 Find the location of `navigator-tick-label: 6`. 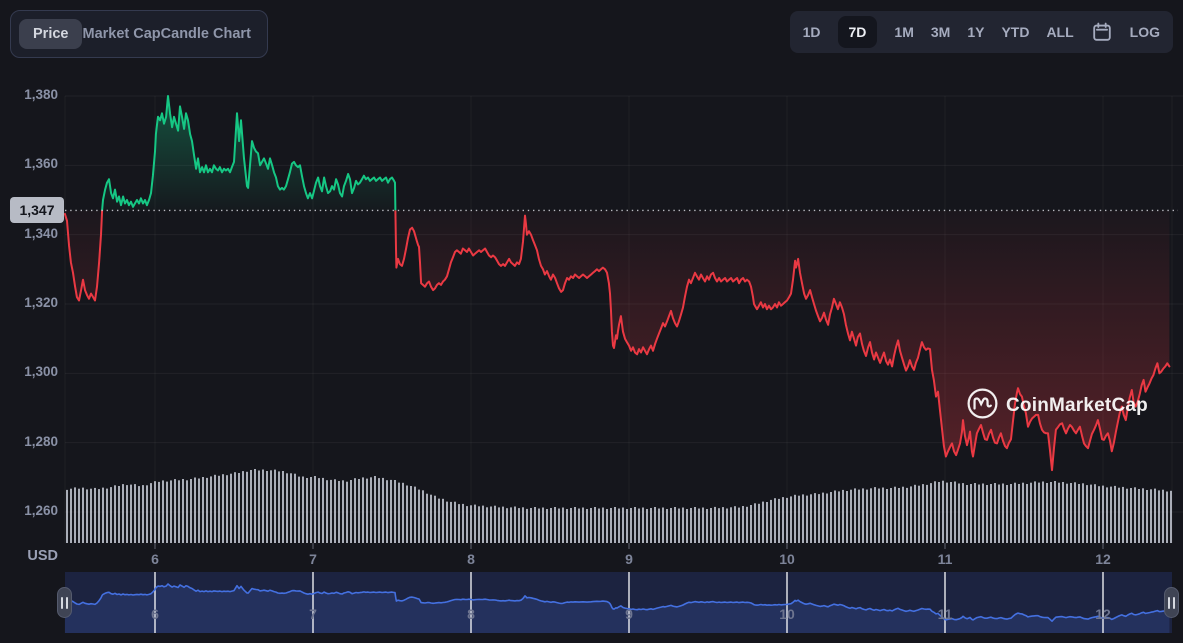

navigator-tick-label: 6 is located at coordinates (155, 614).